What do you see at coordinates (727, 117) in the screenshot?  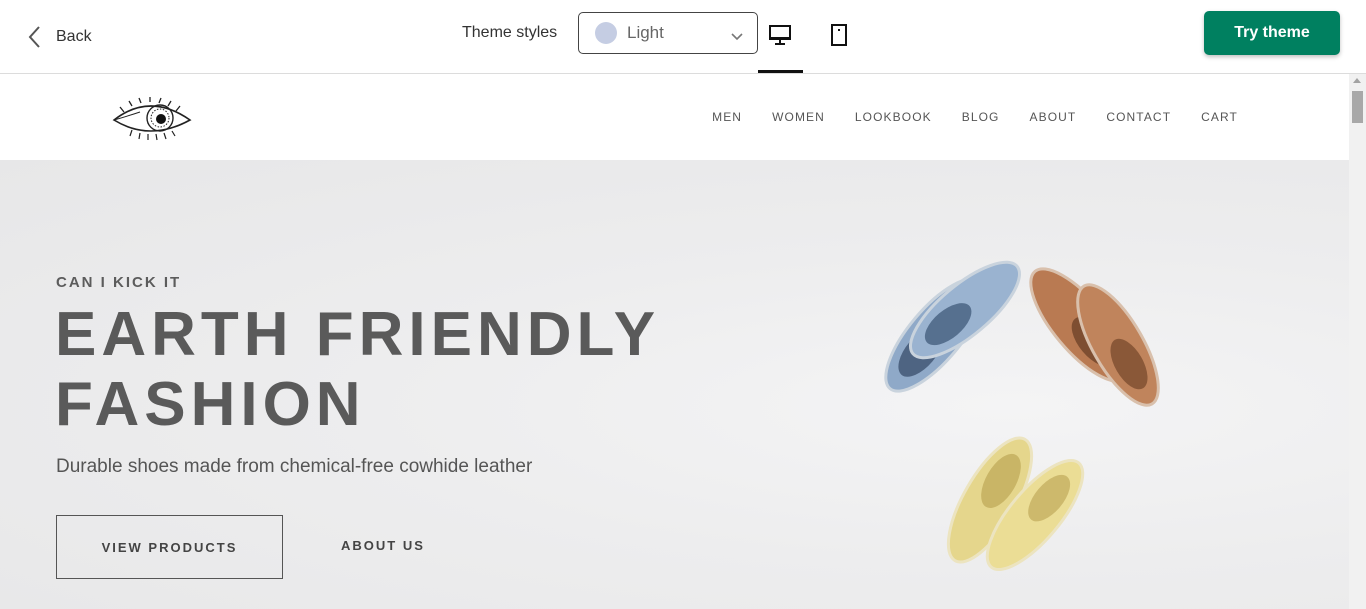 I see `nav-link-men: MEN` at bounding box center [727, 117].